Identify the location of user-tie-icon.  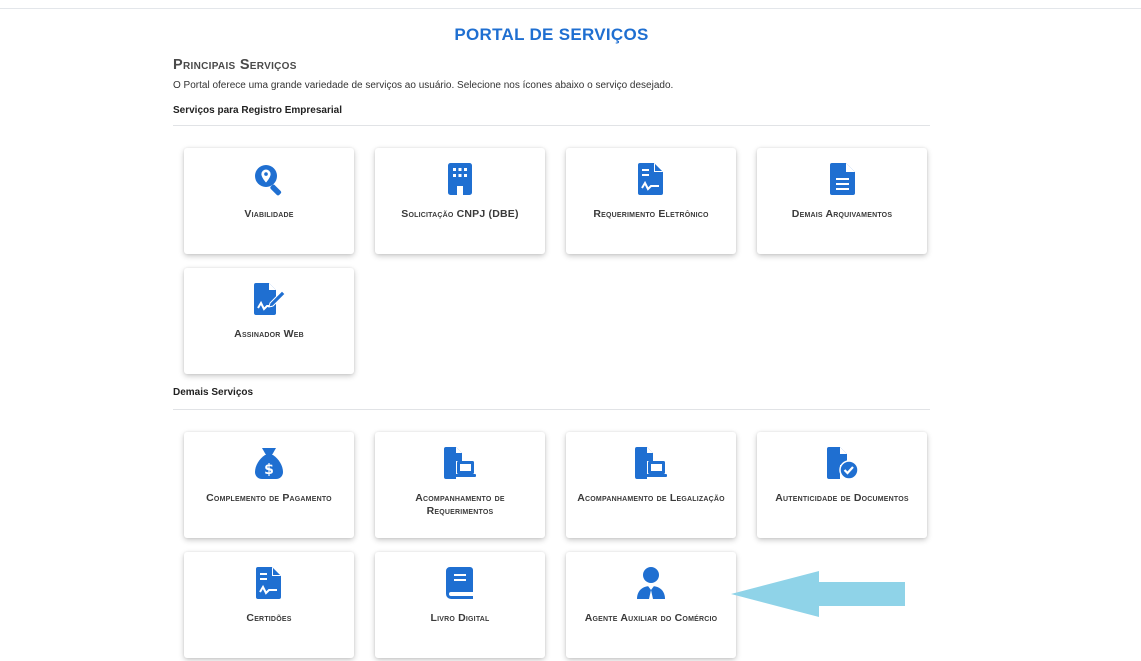
(651, 583).